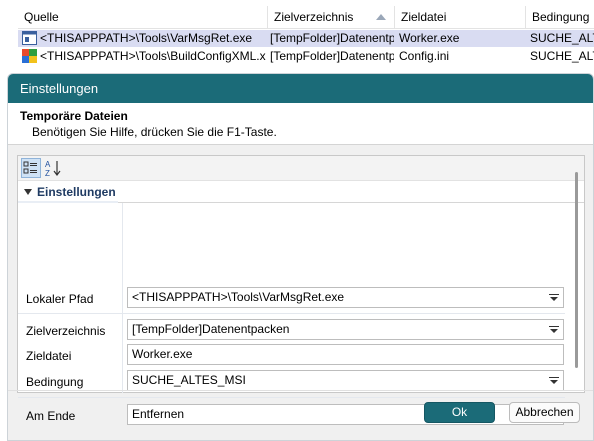 This screenshot has width=594, height=441. What do you see at coordinates (576, 270) in the screenshot?
I see `vertical-scrollbar` at bounding box center [576, 270].